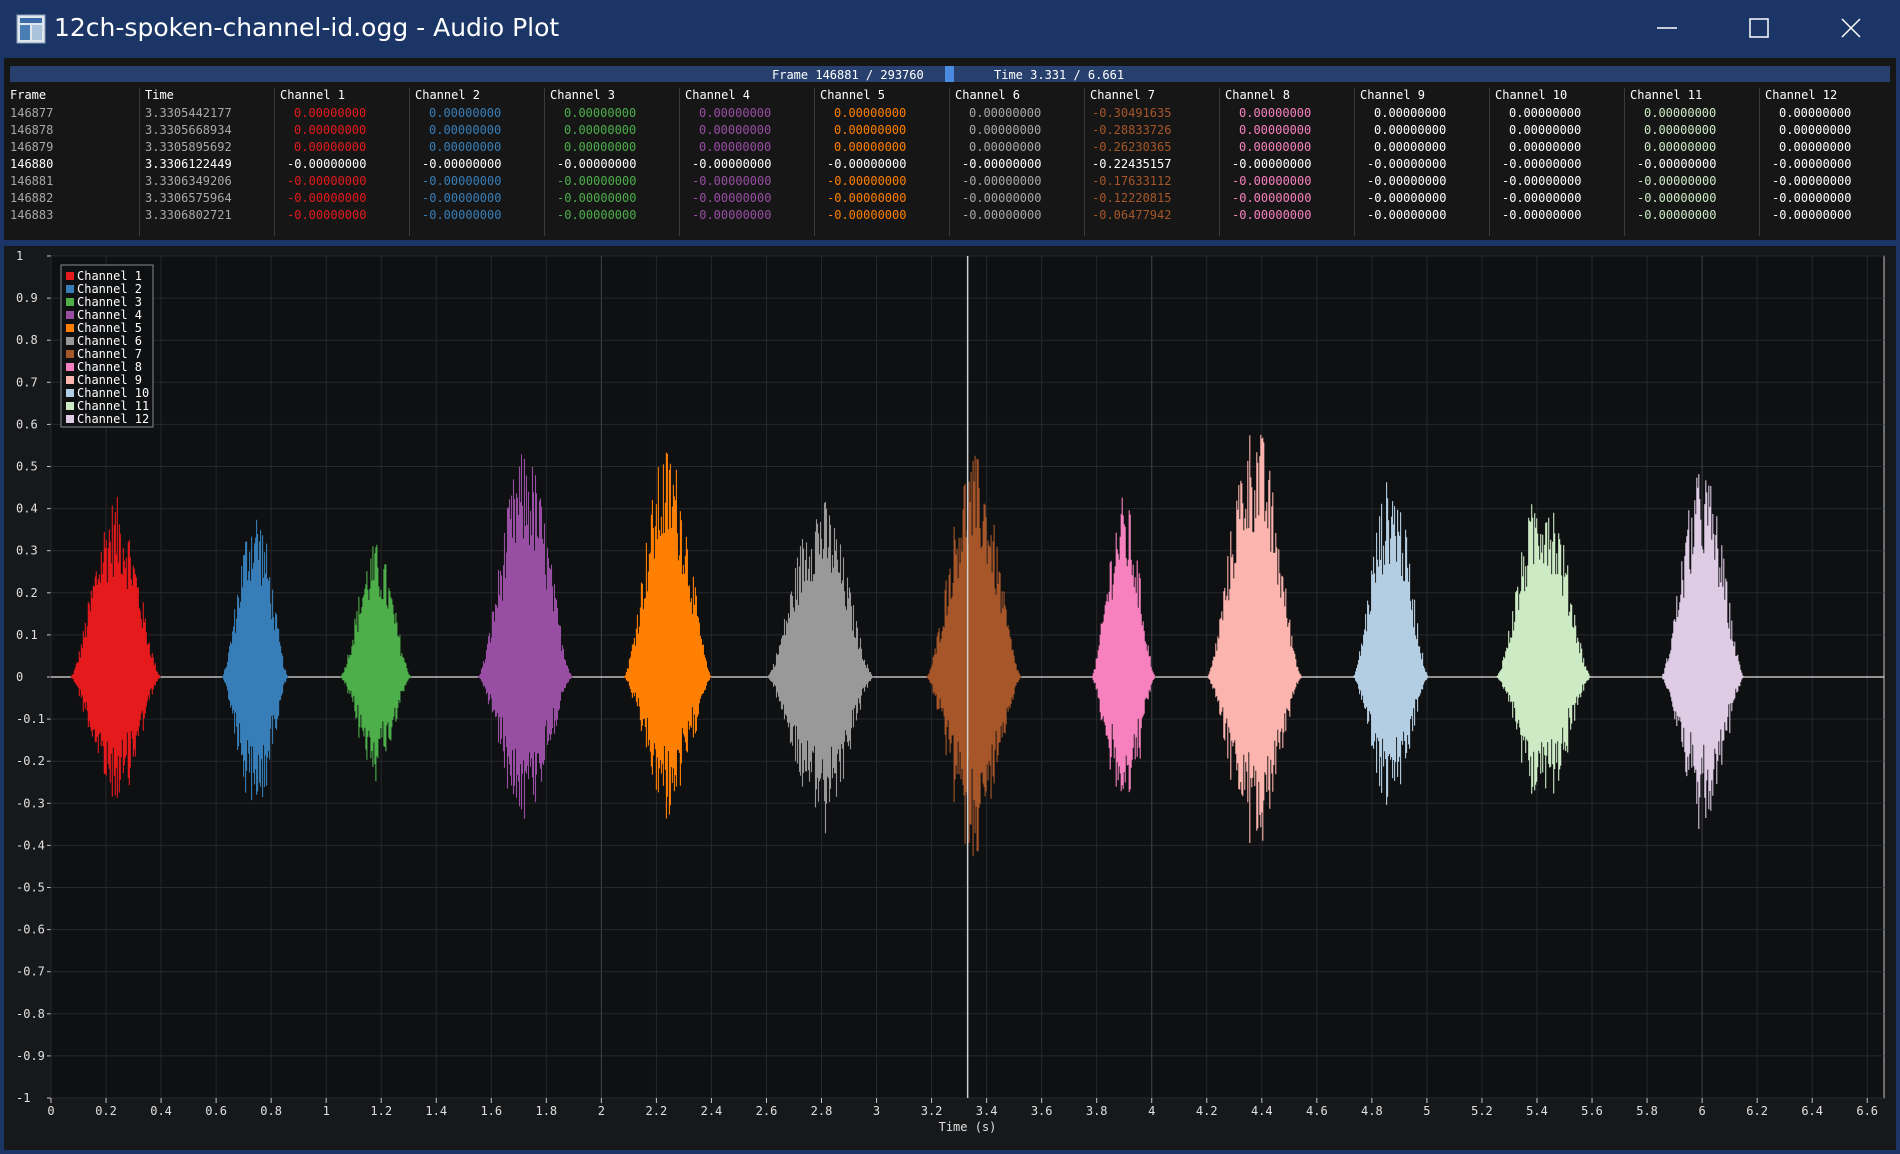 This screenshot has width=1900, height=1154. Describe the element at coordinates (1760, 29) in the screenshot. I see `maximize-button` at that location.